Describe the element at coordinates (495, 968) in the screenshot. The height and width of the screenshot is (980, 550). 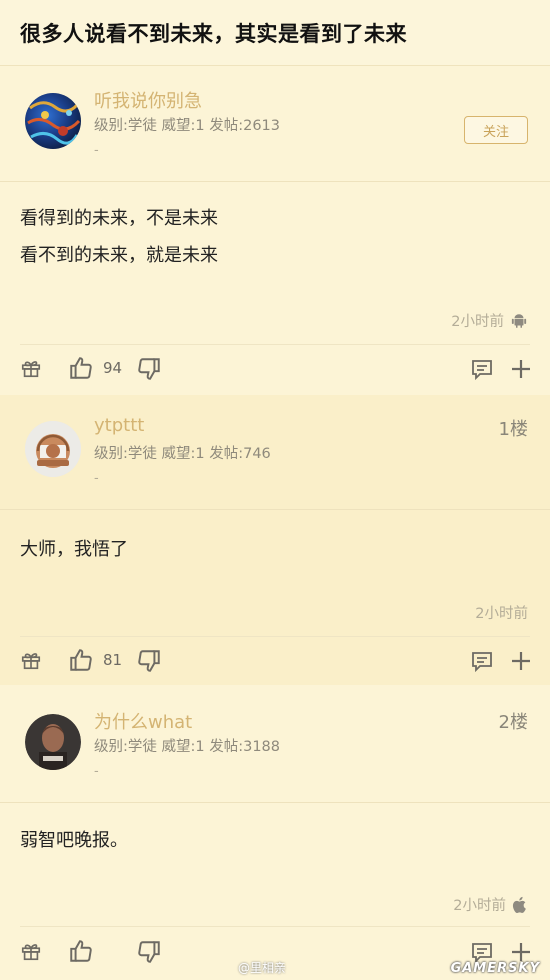
I see `site-watermark: GAMERSKY` at that location.